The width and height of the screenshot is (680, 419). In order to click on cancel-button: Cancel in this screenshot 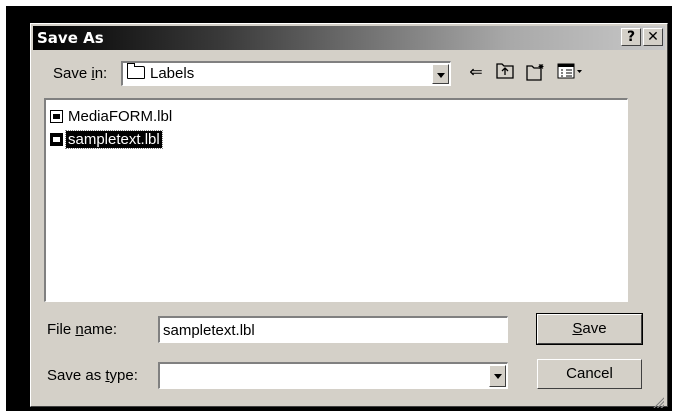, I will do `click(589, 374)`.